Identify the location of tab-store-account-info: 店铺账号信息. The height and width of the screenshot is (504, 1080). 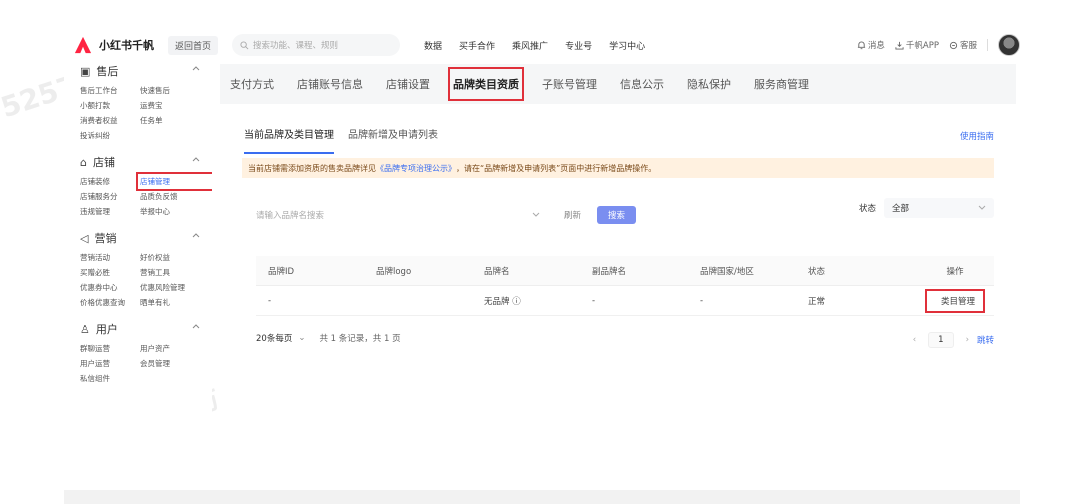
(330, 84).